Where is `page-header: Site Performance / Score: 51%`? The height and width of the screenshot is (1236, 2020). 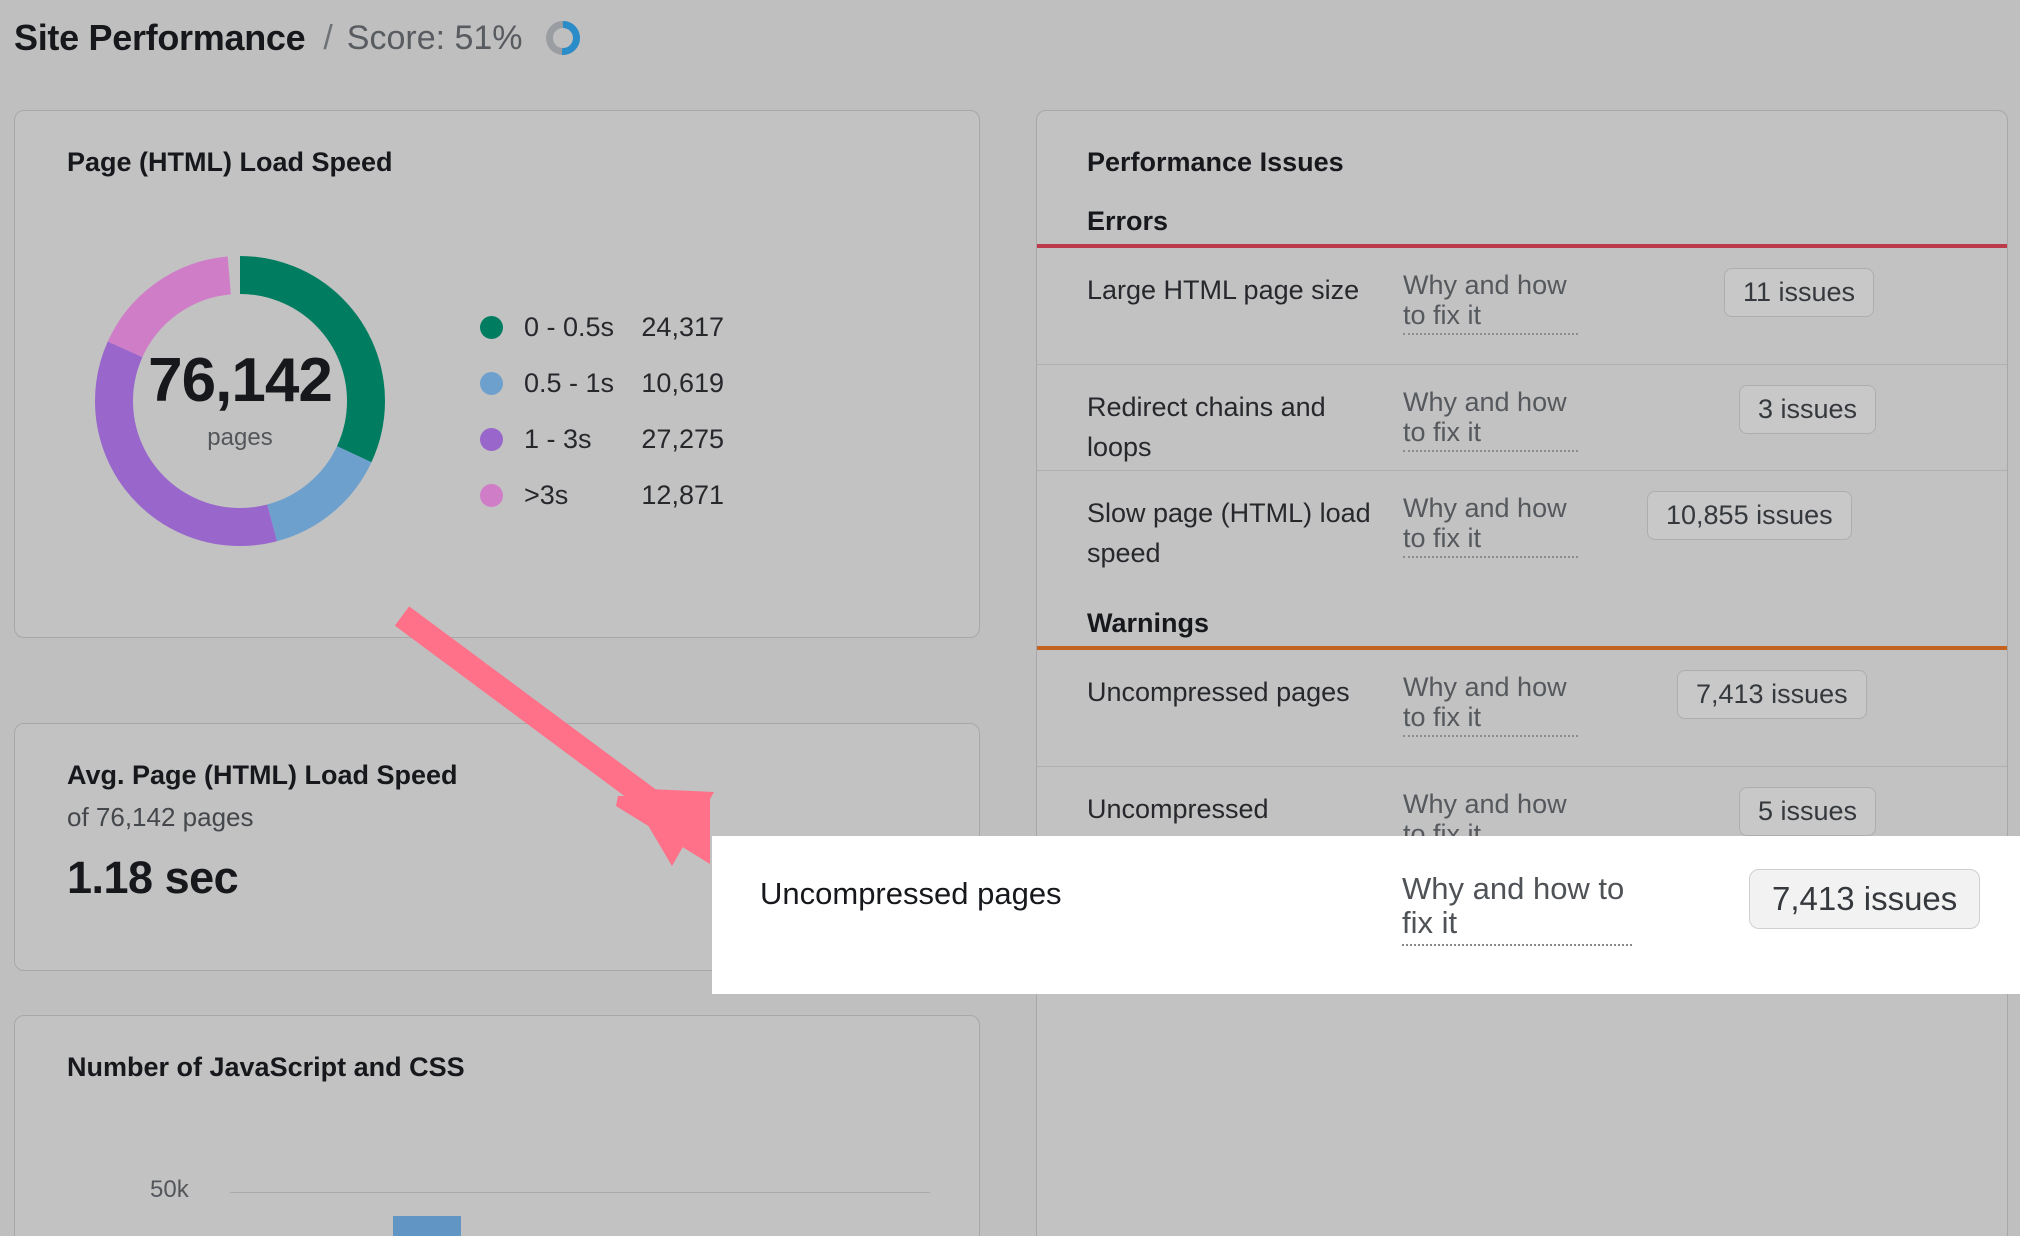
page-header: Site Performance / Score: 51% is located at coordinates (297, 38).